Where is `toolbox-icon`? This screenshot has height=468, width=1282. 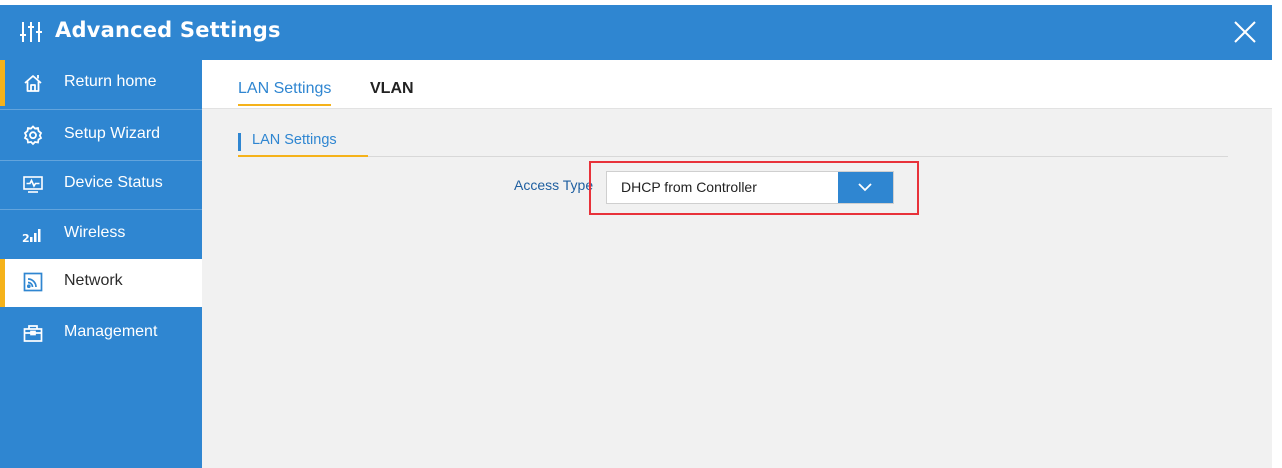 toolbox-icon is located at coordinates (33, 333).